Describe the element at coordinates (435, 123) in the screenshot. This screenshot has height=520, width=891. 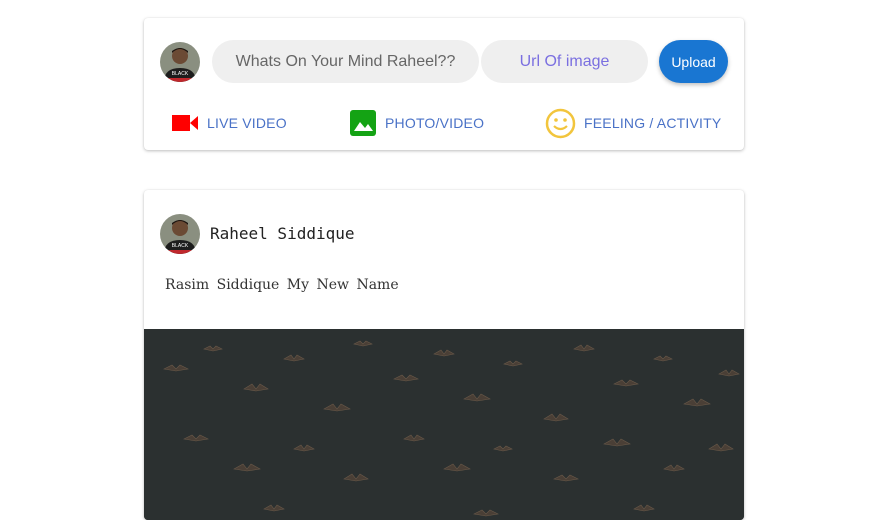
I see `photo-video-label: PHOTO/VIDEO` at that location.